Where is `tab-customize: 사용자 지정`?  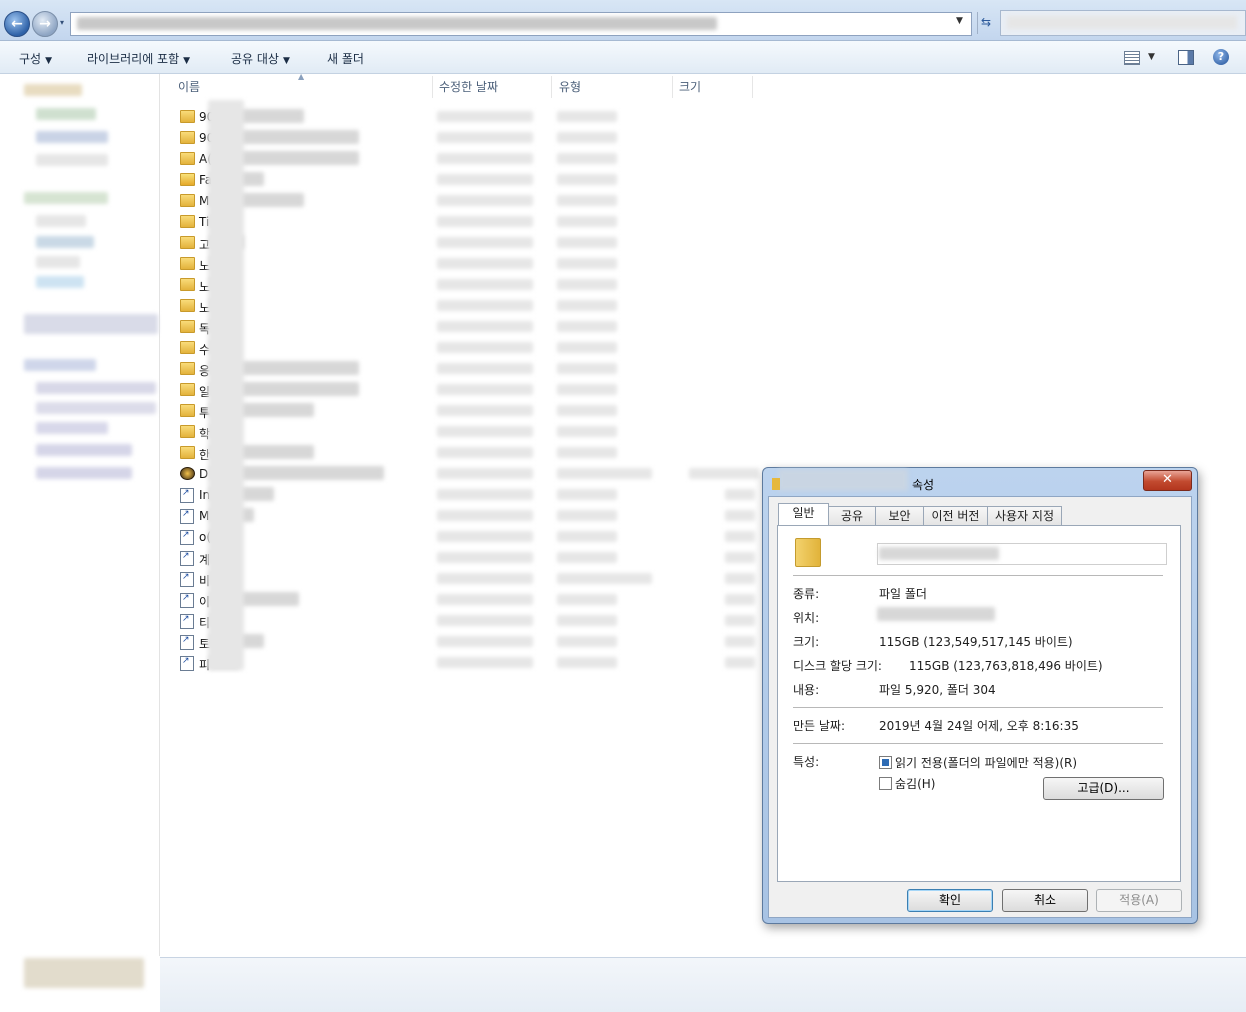
tab-customize: 사용자 지정 is located at coordinates (1024, 516).